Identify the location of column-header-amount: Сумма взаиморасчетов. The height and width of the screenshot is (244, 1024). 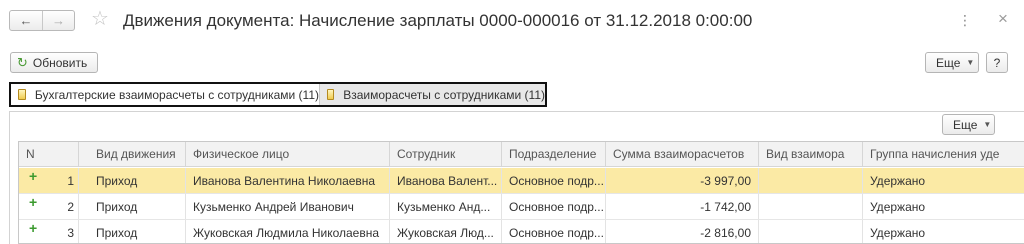
(682, 154).